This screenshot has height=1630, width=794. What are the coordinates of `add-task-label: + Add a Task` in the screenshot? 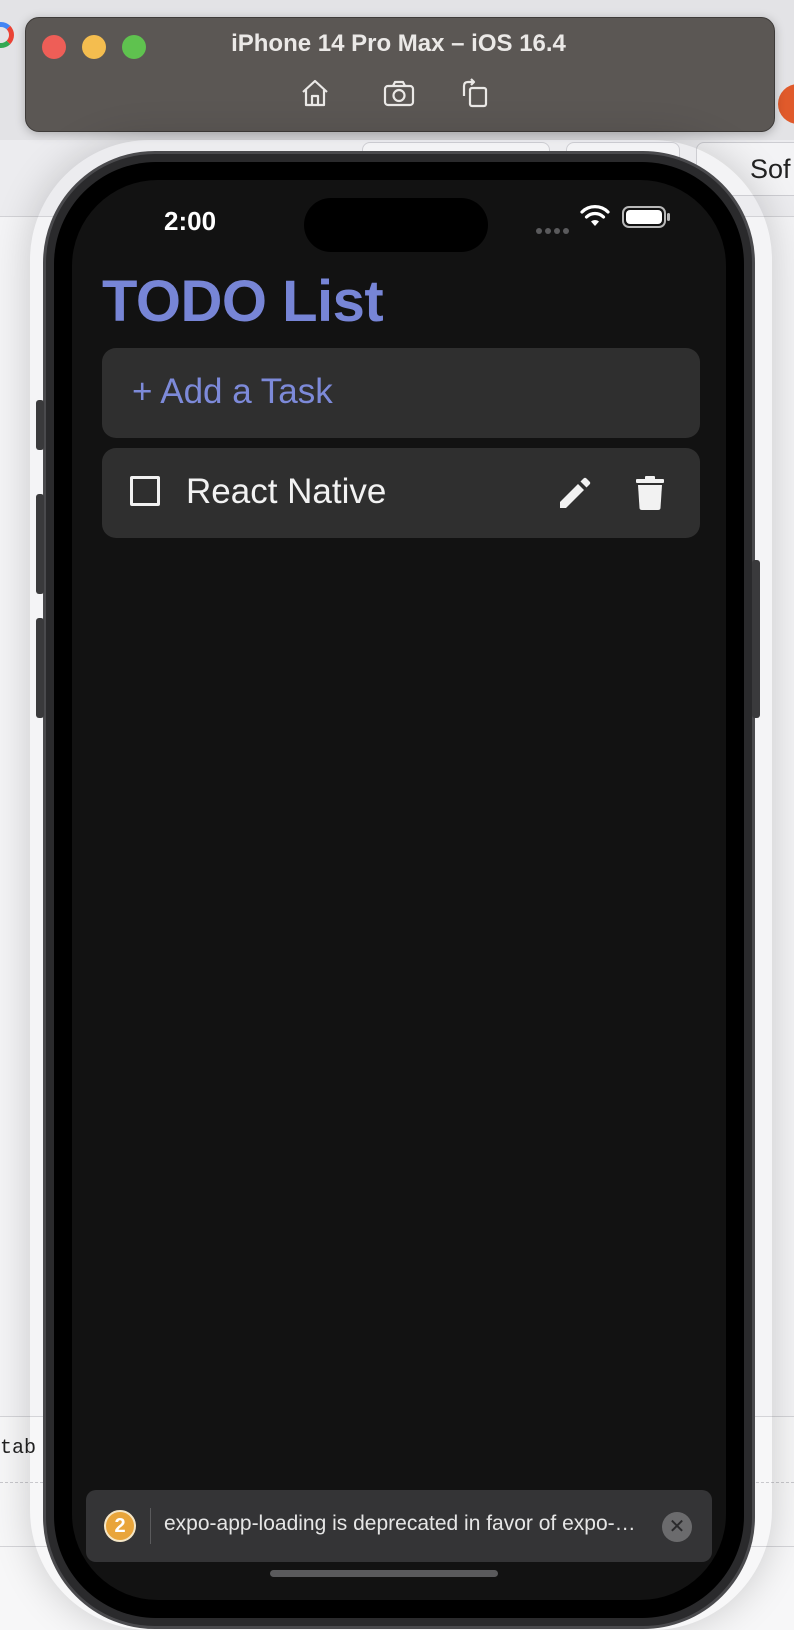 It's located at (232, 391).